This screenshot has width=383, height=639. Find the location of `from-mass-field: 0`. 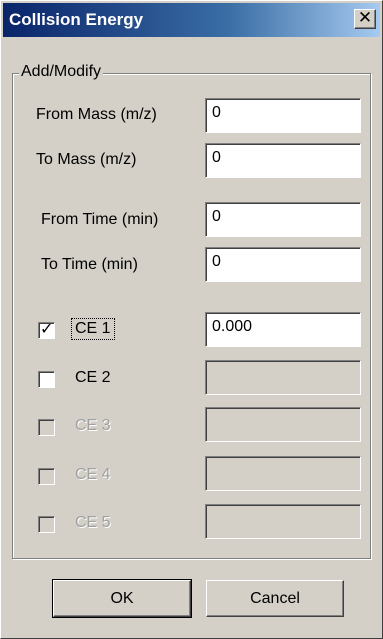

from-mass-field: 0 is located at coordinates (283, 115).